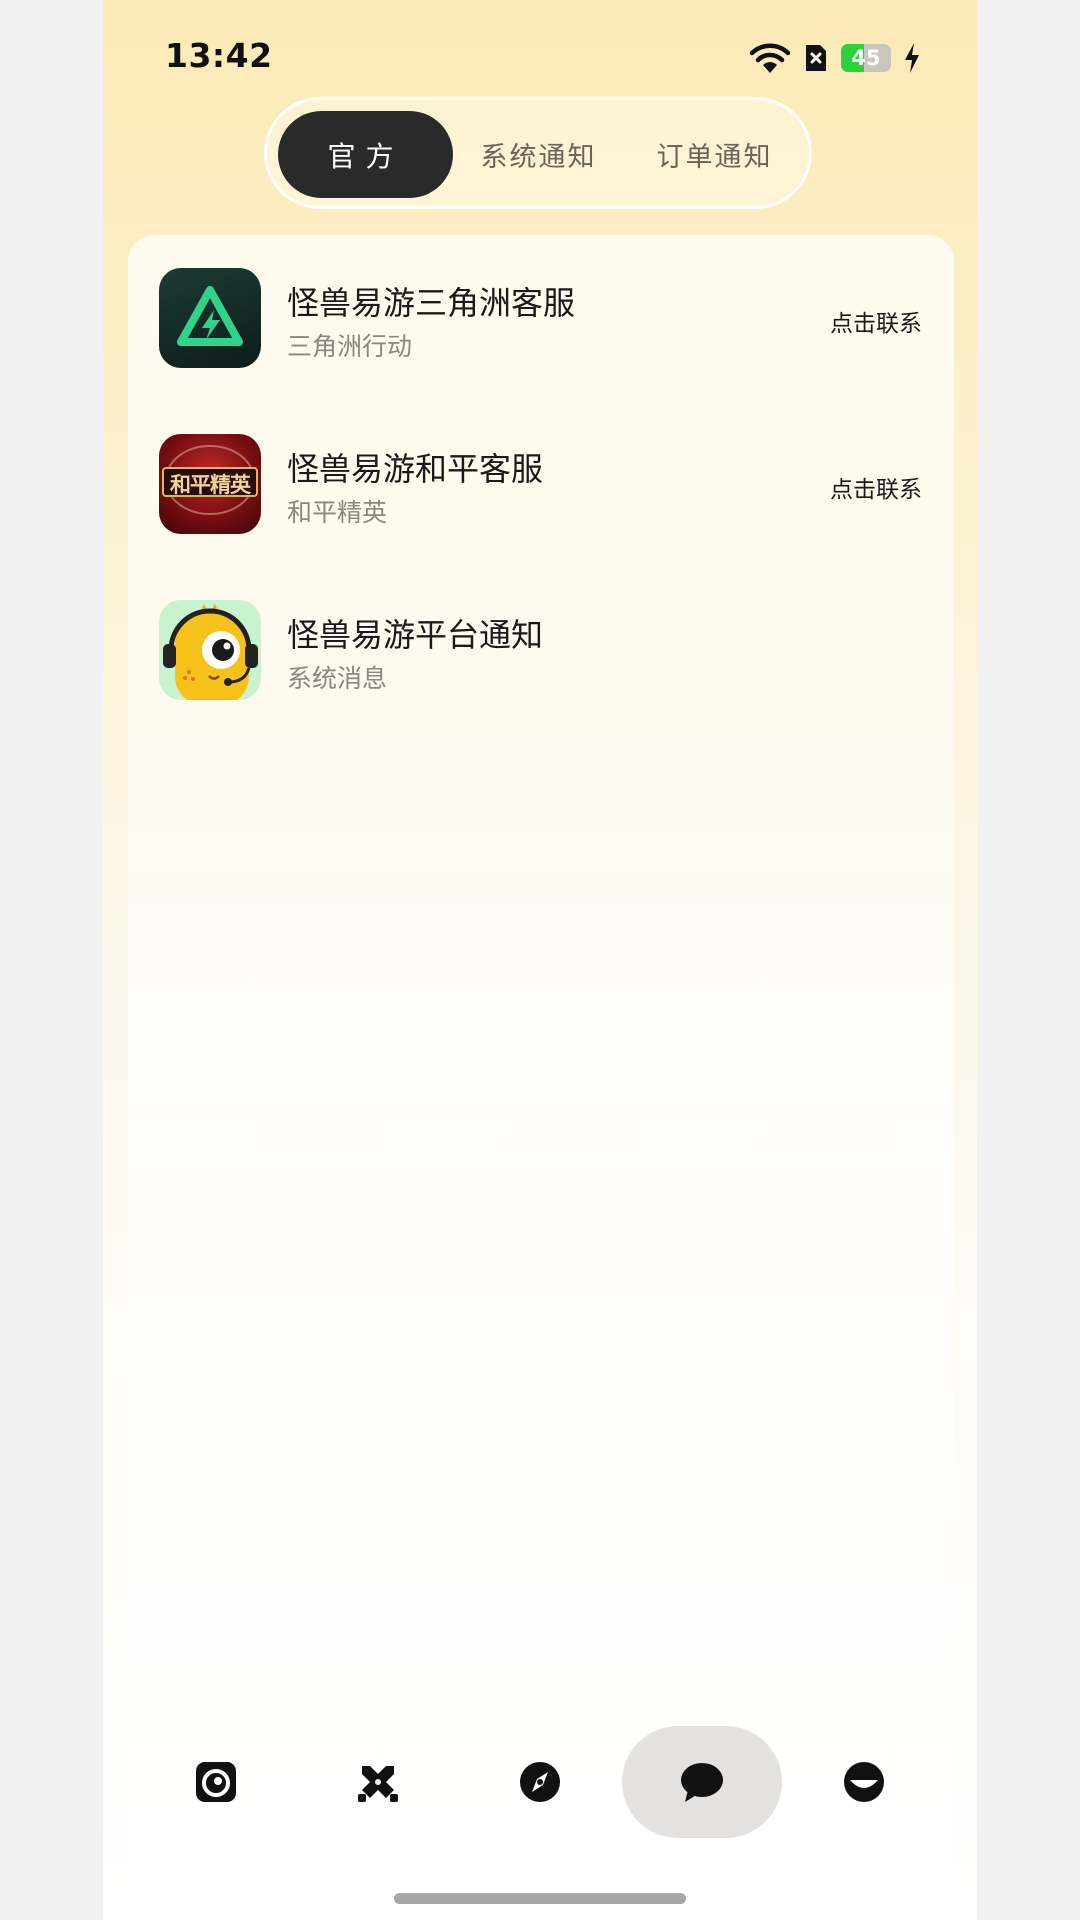 This screenshot has width=1080, height=1920. Describe the element at coordinates (415, 635) in the screenshot. I see `row-title: 怪兽易游平台通知` at that location.